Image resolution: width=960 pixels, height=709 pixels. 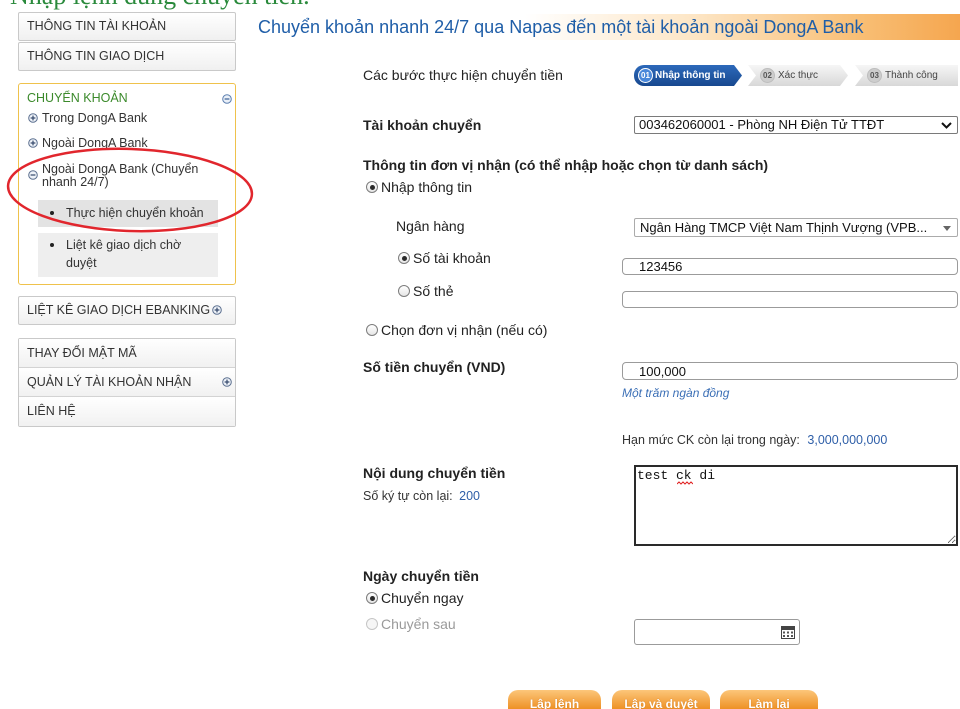 I want to click on remaining-chars: Số ký tự còn lại: 200, so click(x=421, y=496).